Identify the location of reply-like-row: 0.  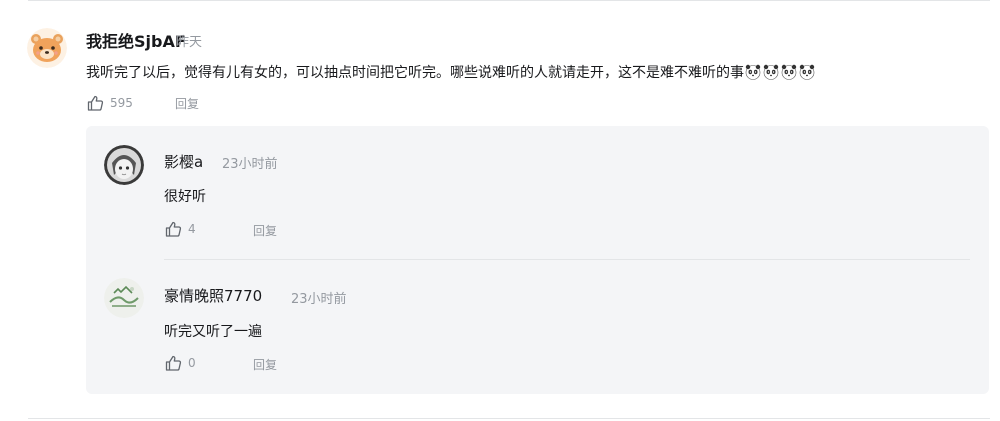
(180, 363).